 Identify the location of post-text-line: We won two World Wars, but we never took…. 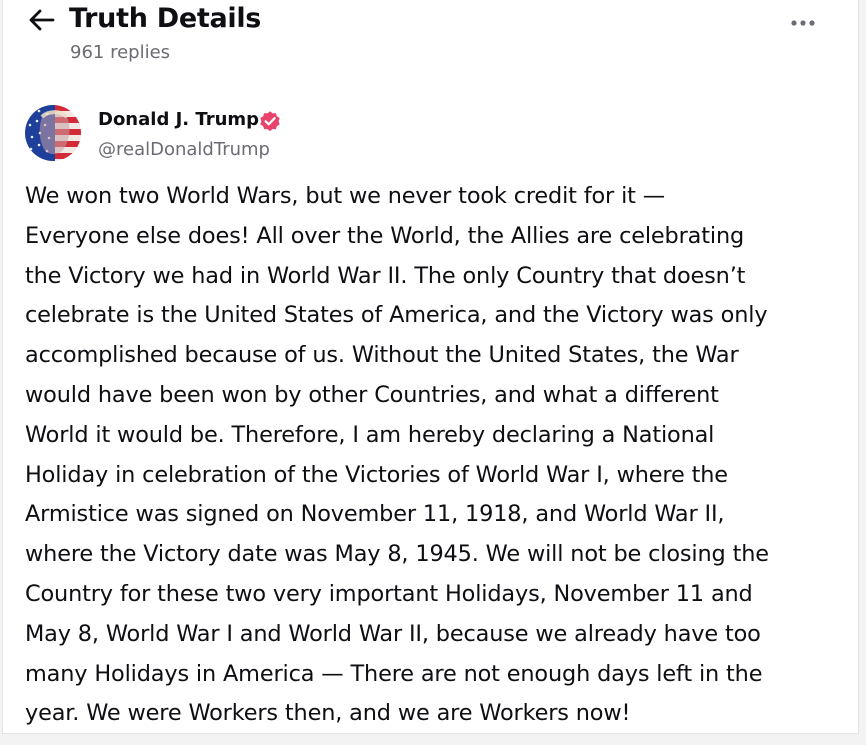
(345, 196).